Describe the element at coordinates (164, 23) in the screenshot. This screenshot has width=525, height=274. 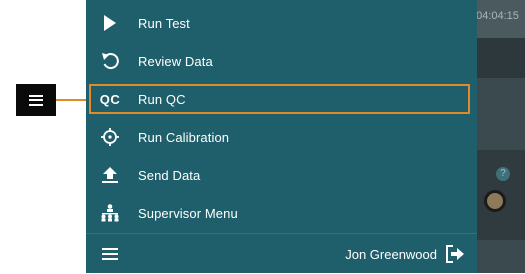
I see `menu-item-label: Run Test` at that location.